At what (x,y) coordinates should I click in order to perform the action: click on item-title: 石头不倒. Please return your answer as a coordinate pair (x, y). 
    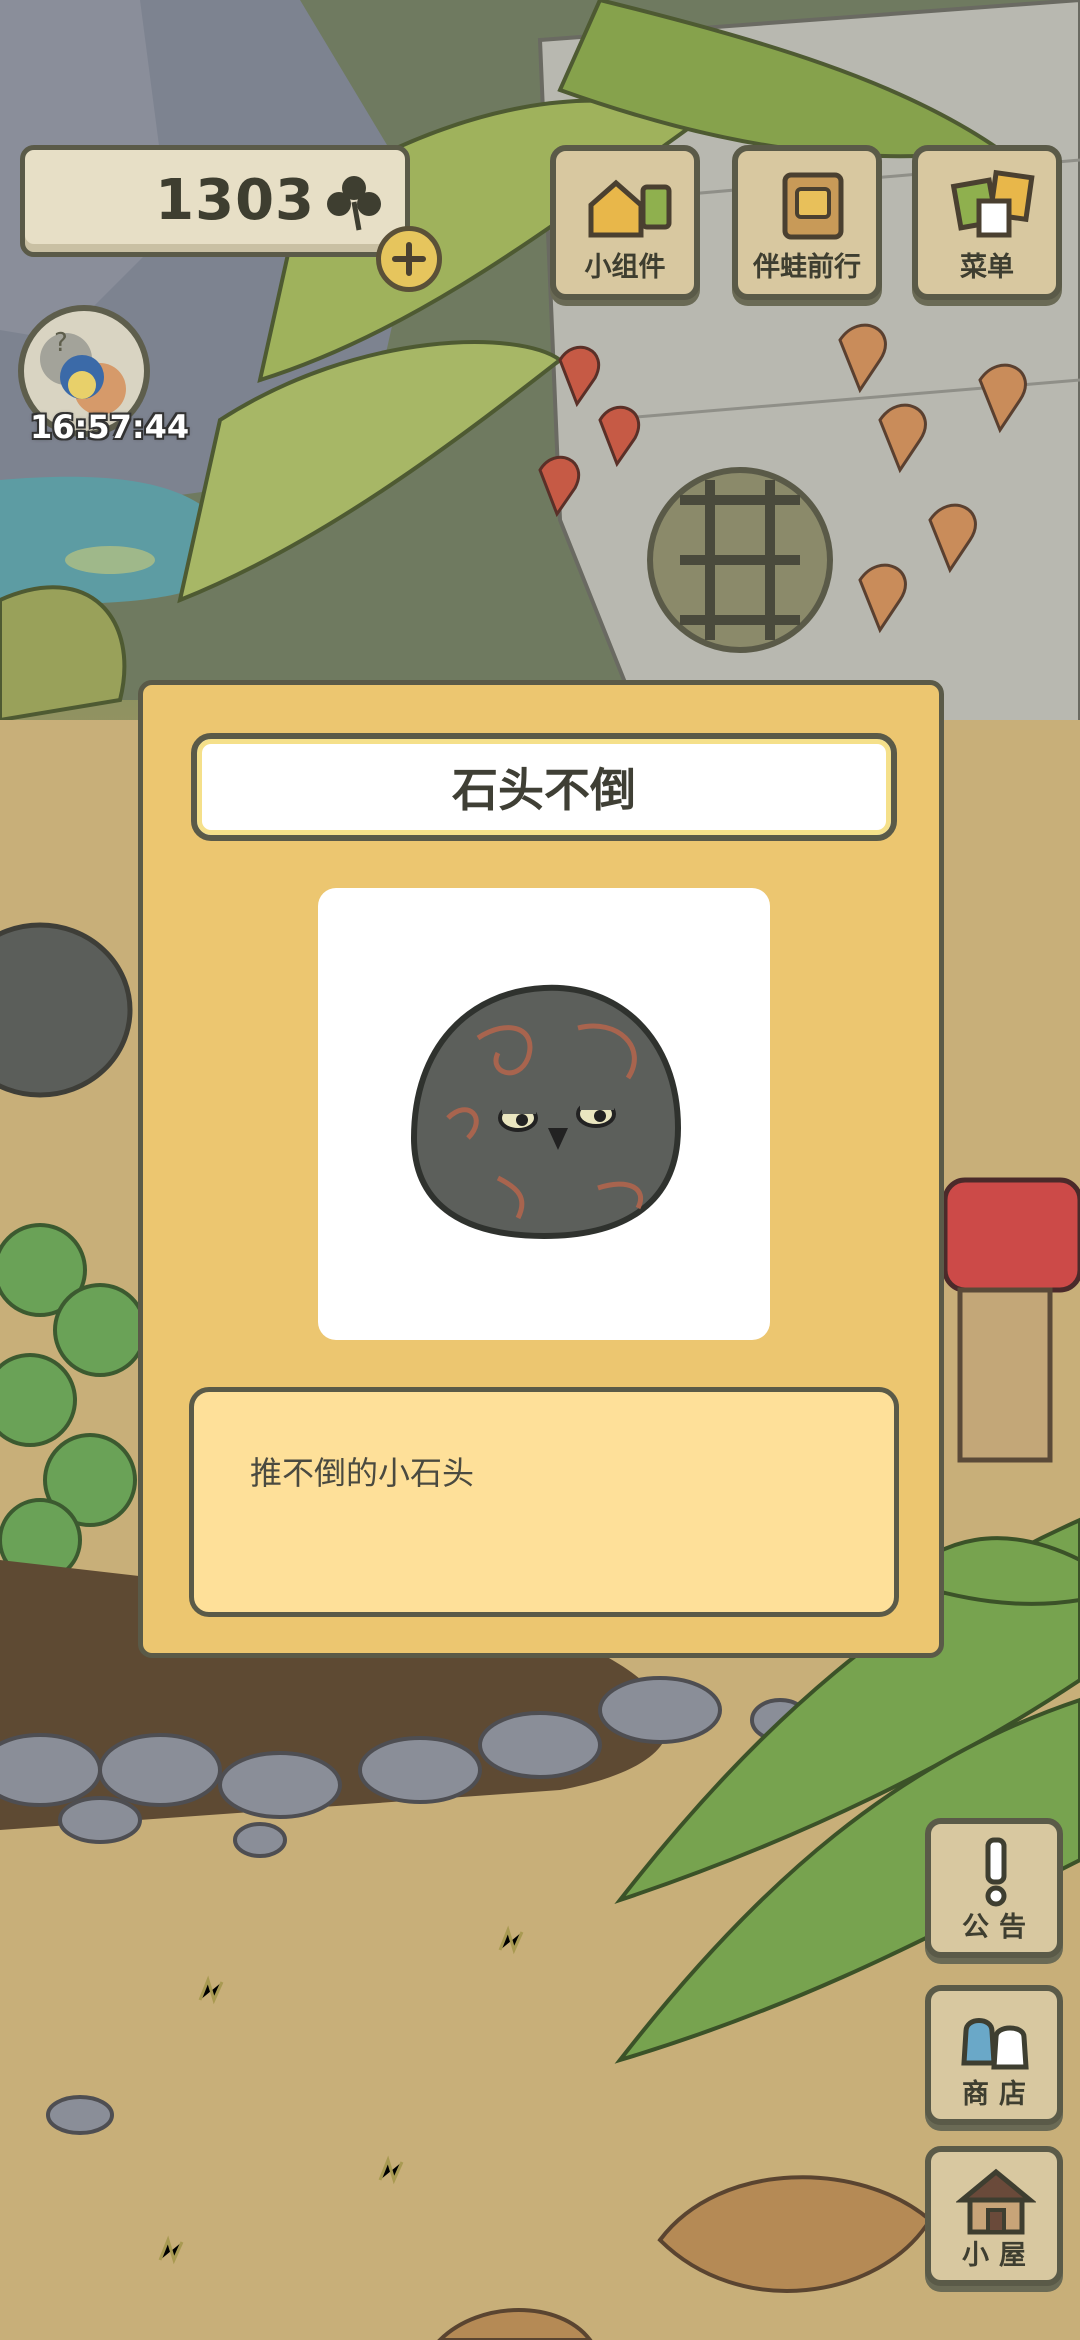
    Looking at the image, I should click on (544, 790).